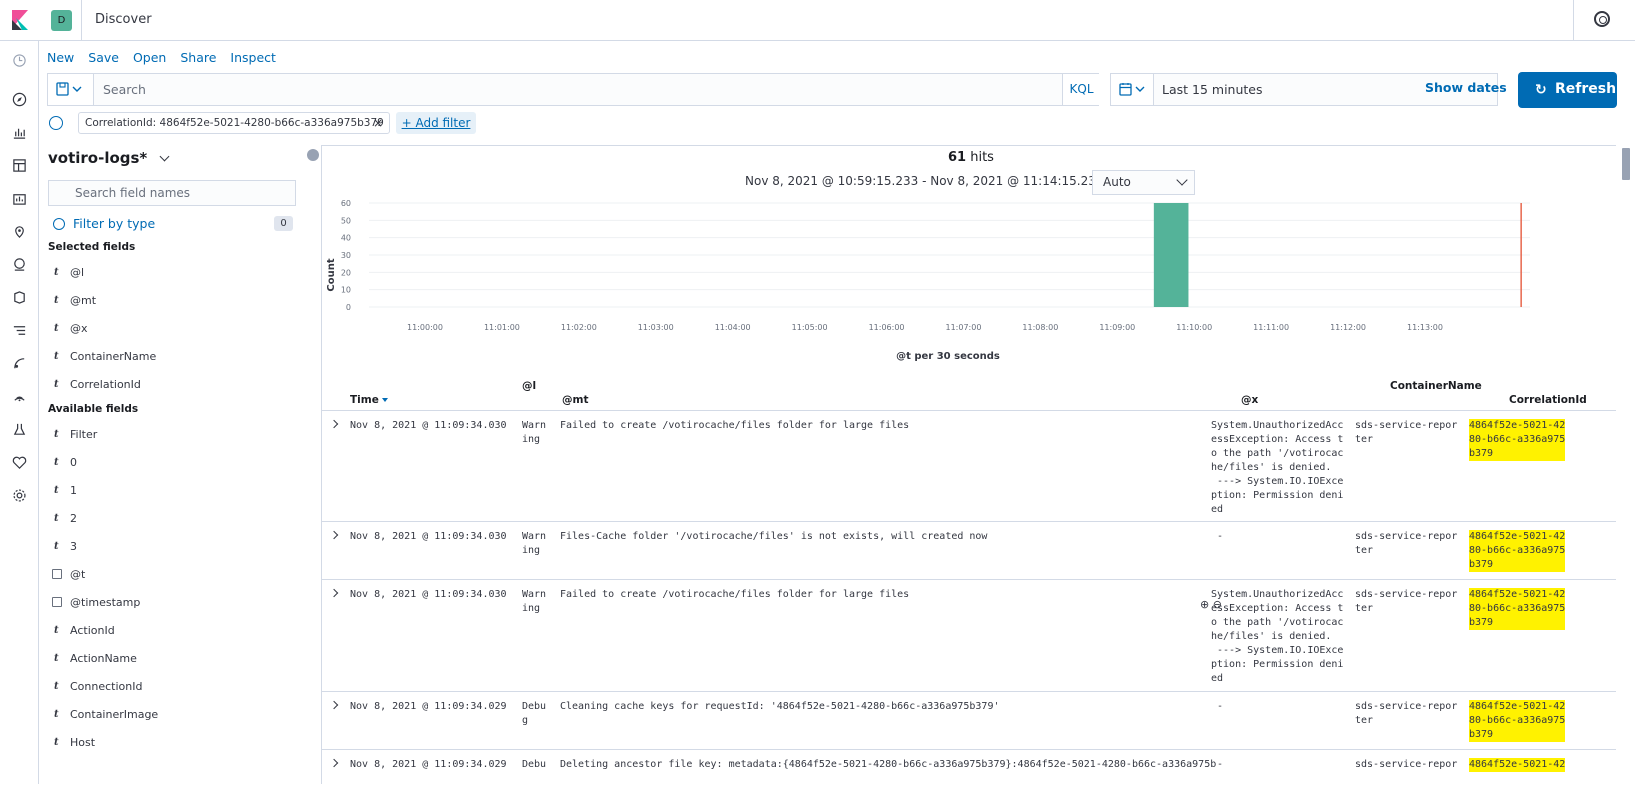 Image resolution: width=1635 pixels, height=789 pixels. Describe the element at coordinates (1204, 604) in the screenshot. I see `zoom-in-icon: ⊕` at that location.